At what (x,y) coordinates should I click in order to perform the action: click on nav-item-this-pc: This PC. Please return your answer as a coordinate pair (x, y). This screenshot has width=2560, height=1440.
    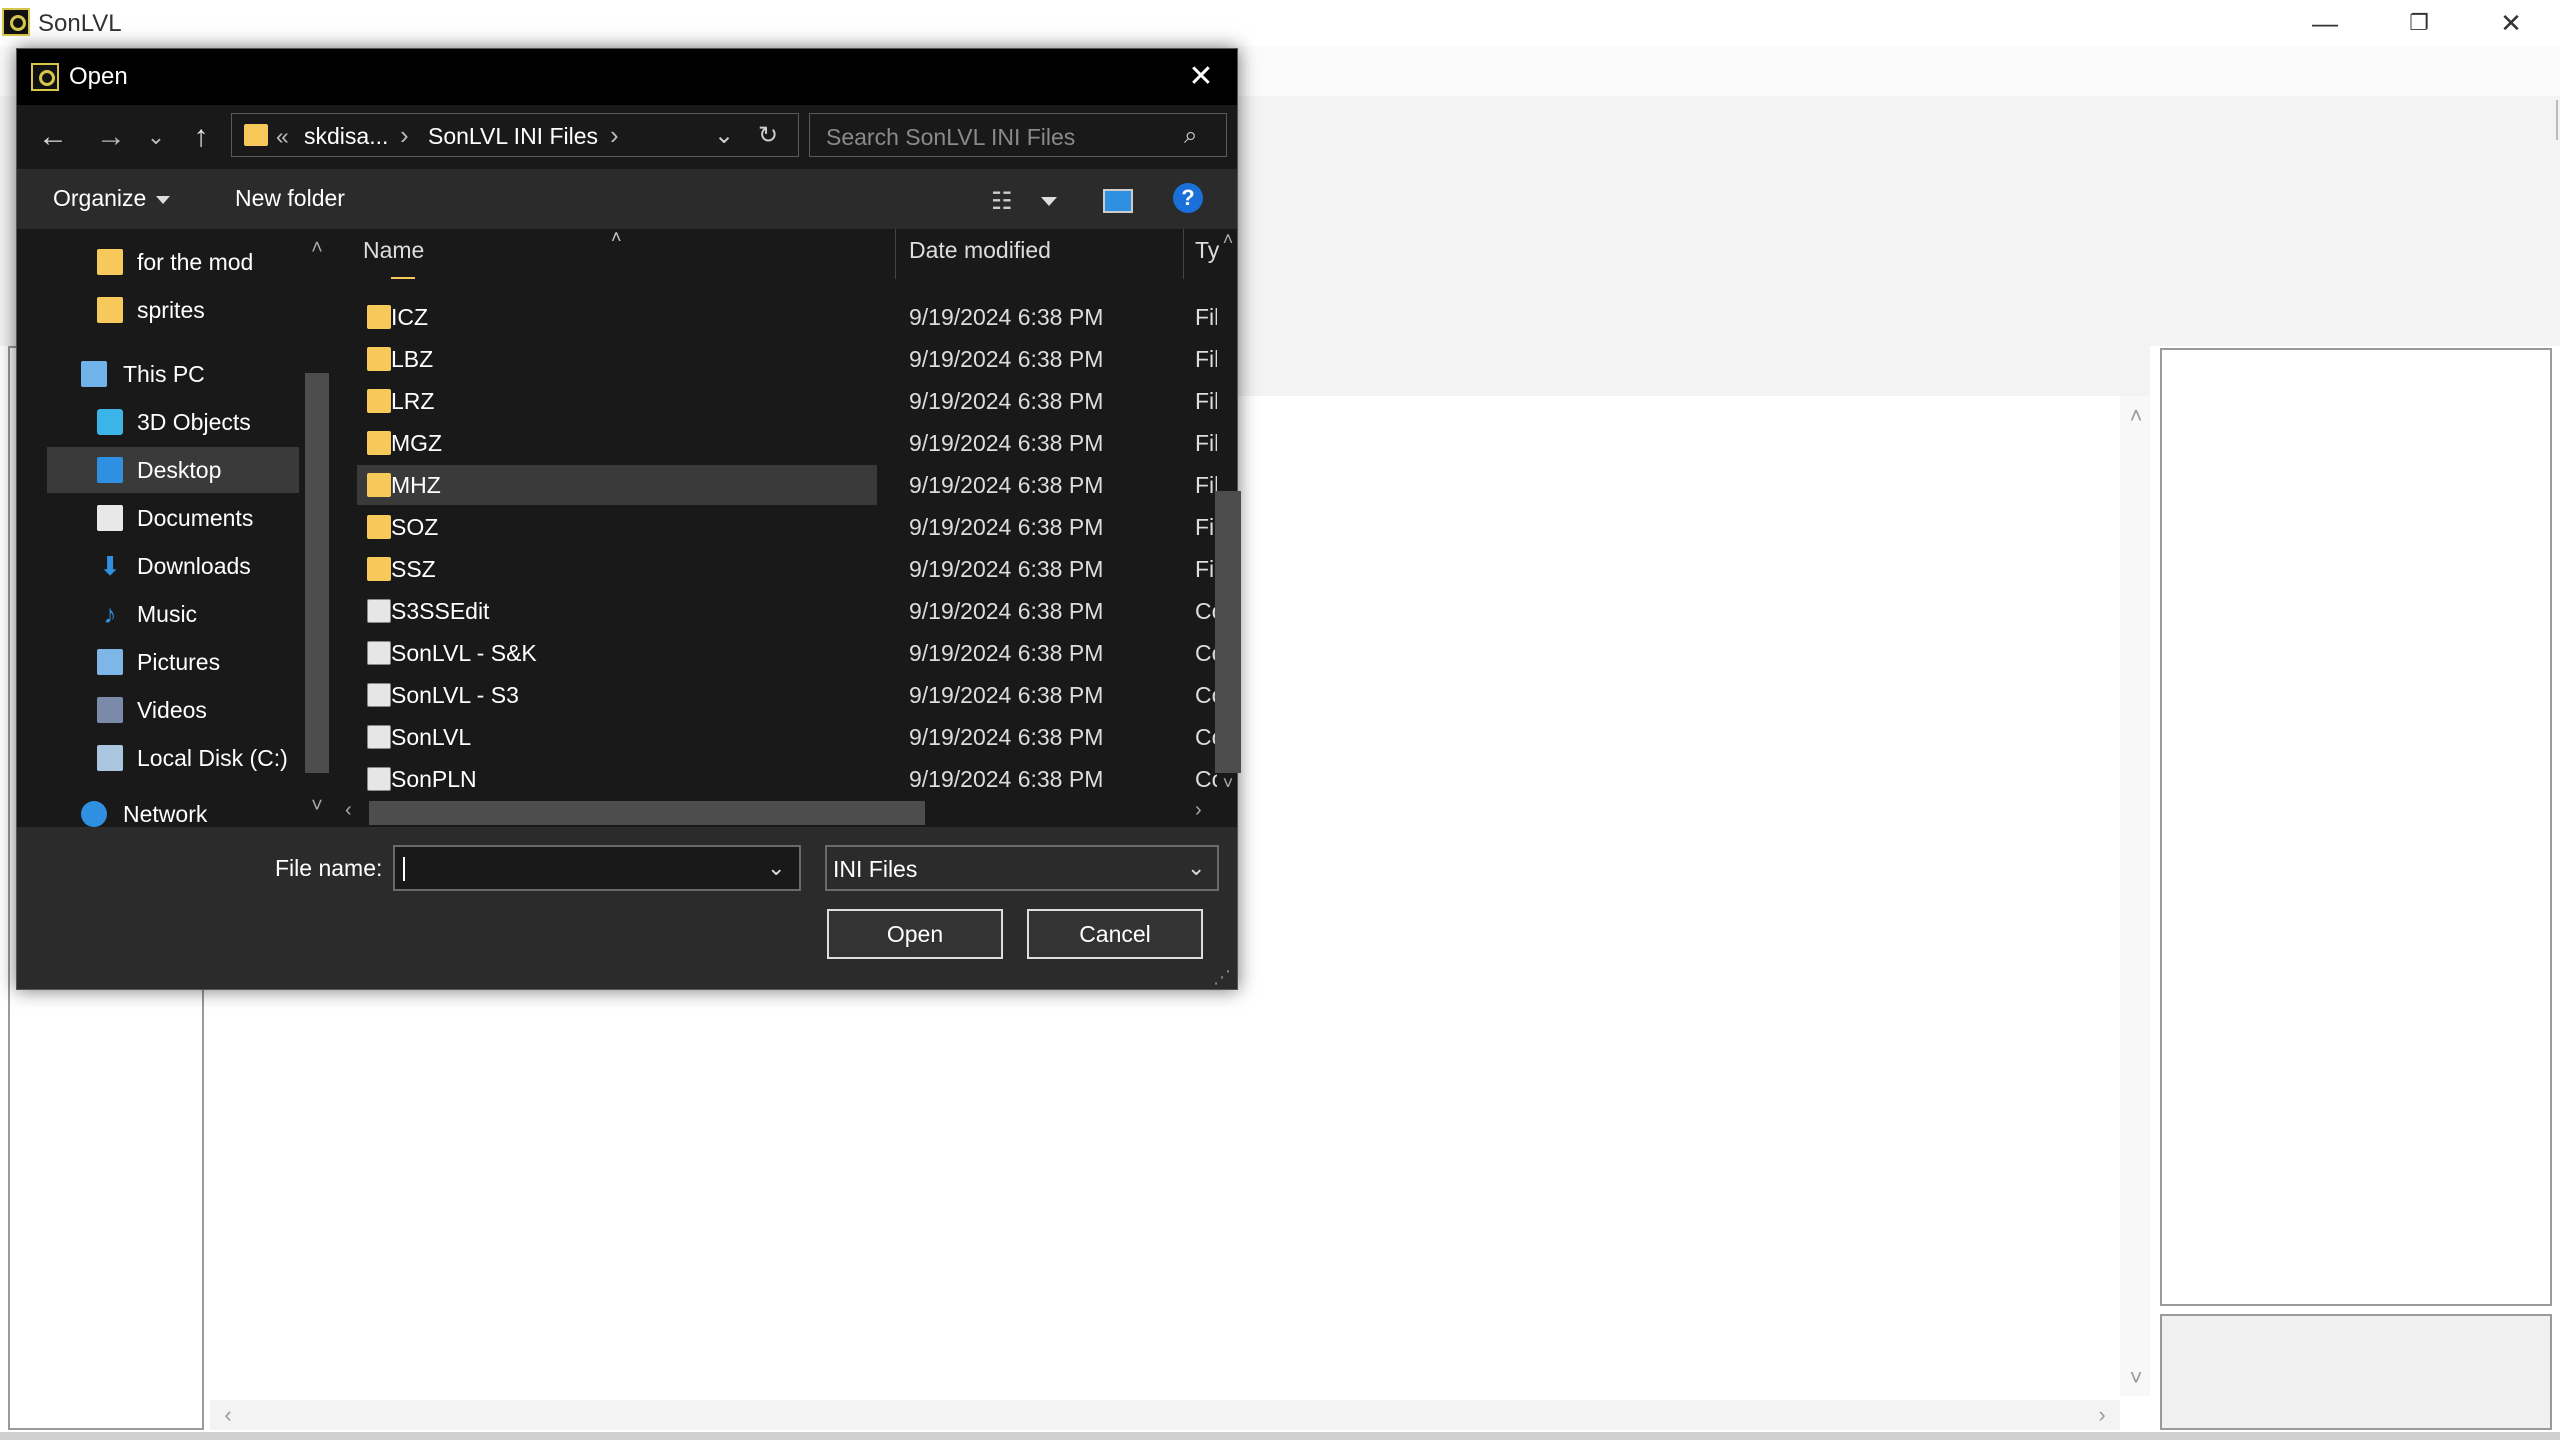
    Looking at the image, I should click on (182, 374).